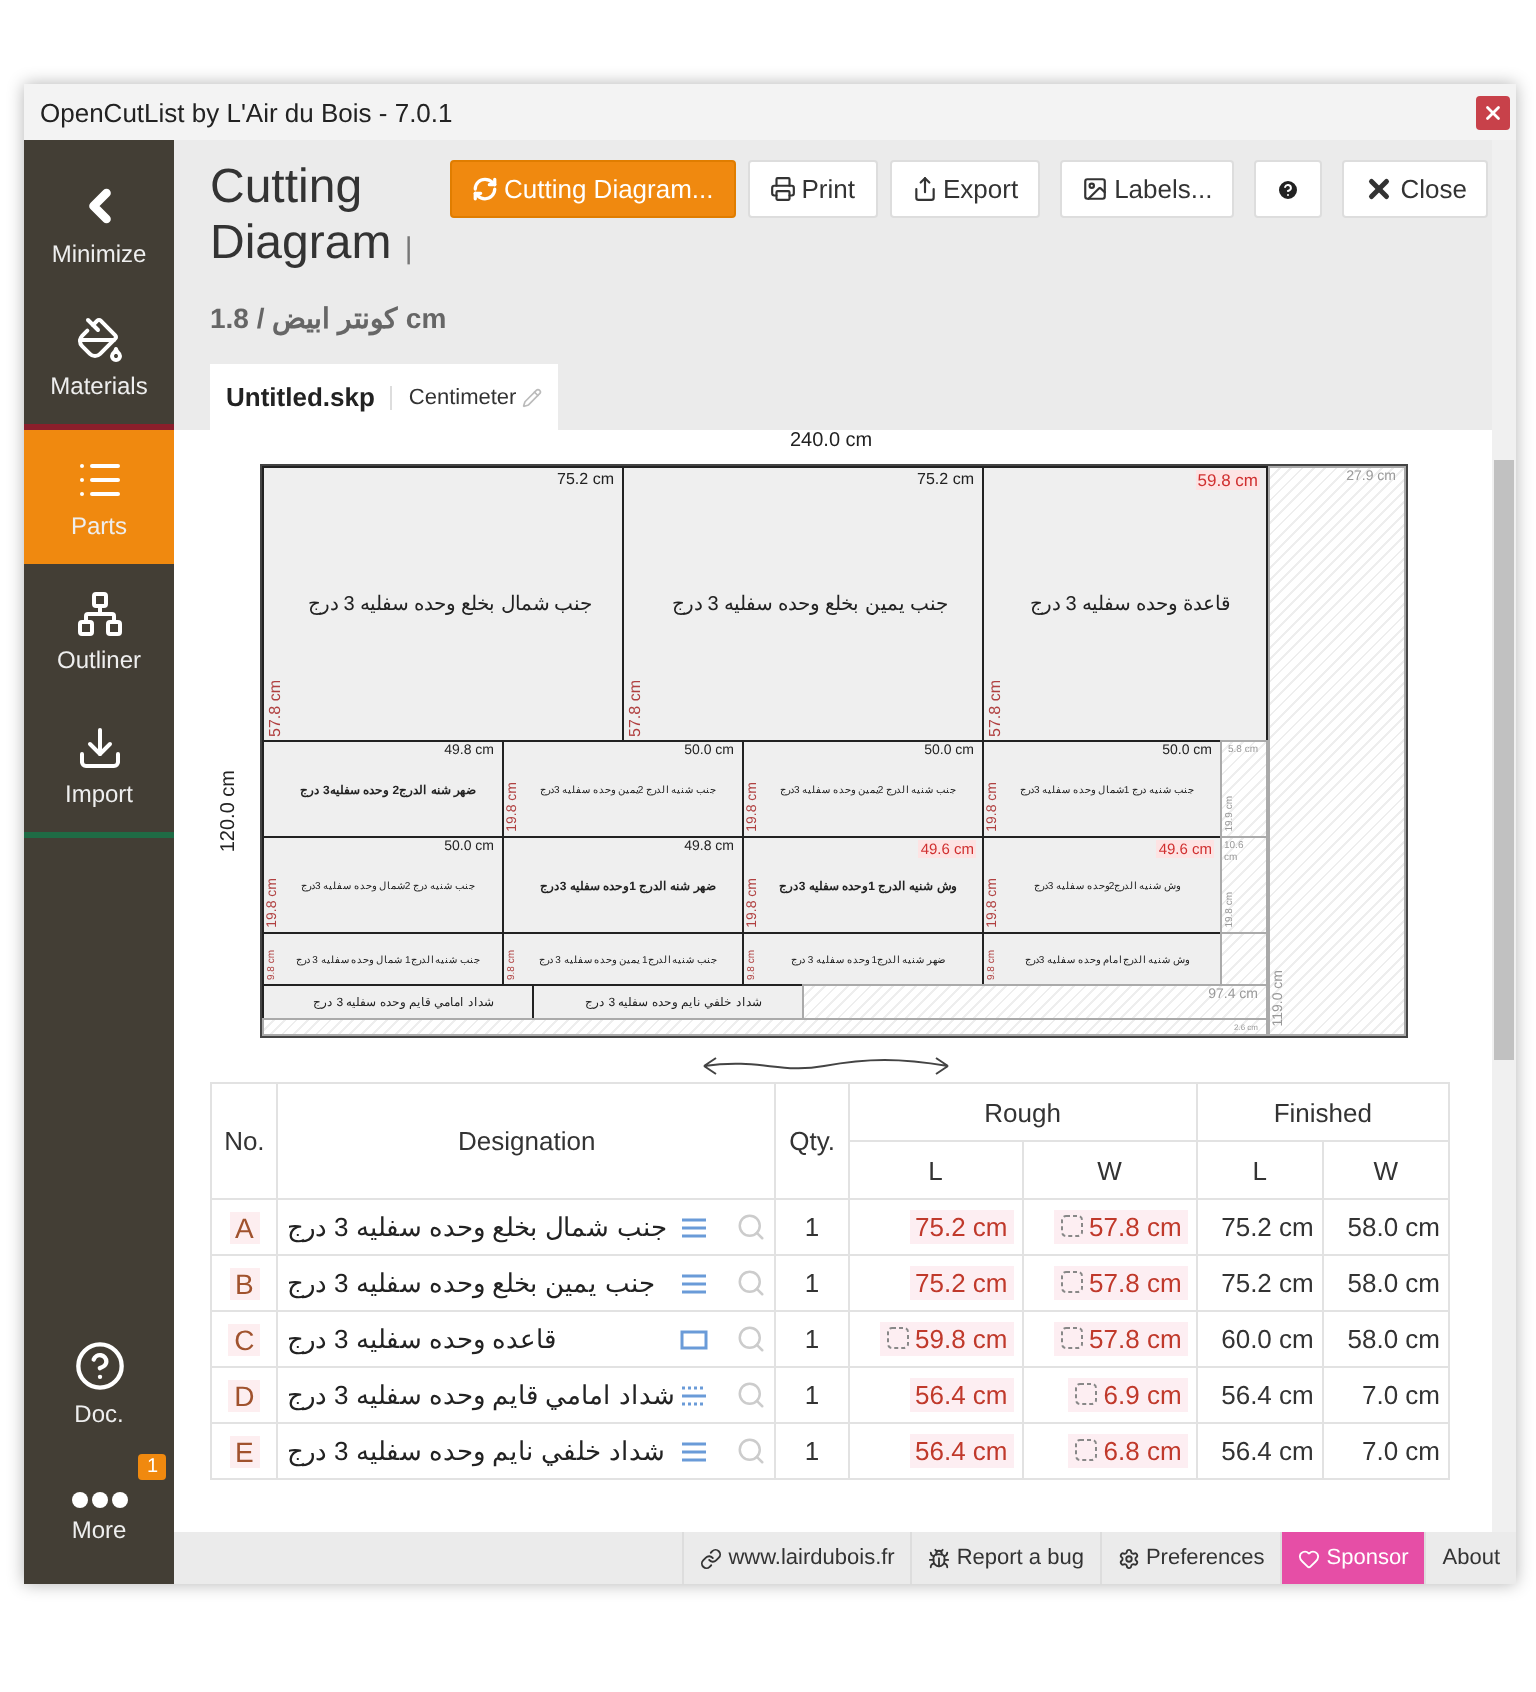 This screenshot has width=1536, height=1692. What do you see at coordinates (1309, 1558) in the screenshot?
I see `heart-icon` at bounding box center [1309, 1558].